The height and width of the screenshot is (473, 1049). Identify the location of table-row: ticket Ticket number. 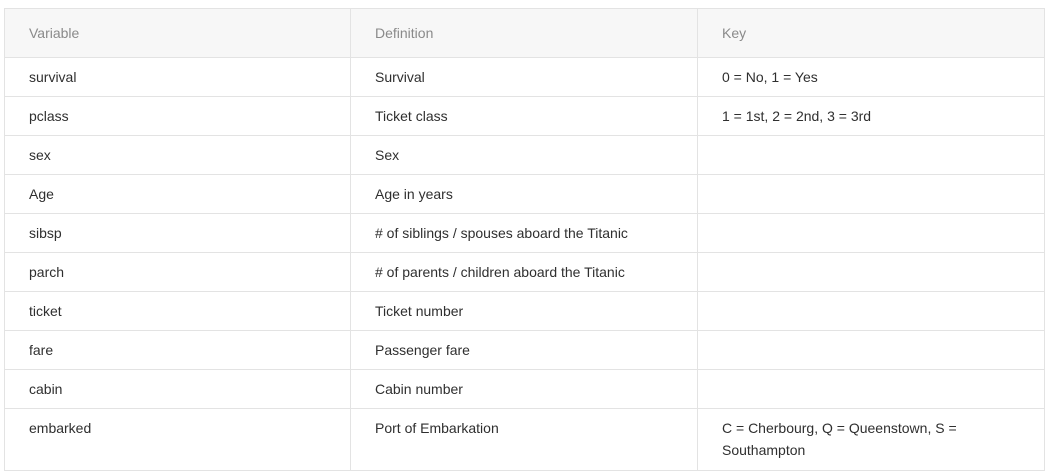
(524, 311).